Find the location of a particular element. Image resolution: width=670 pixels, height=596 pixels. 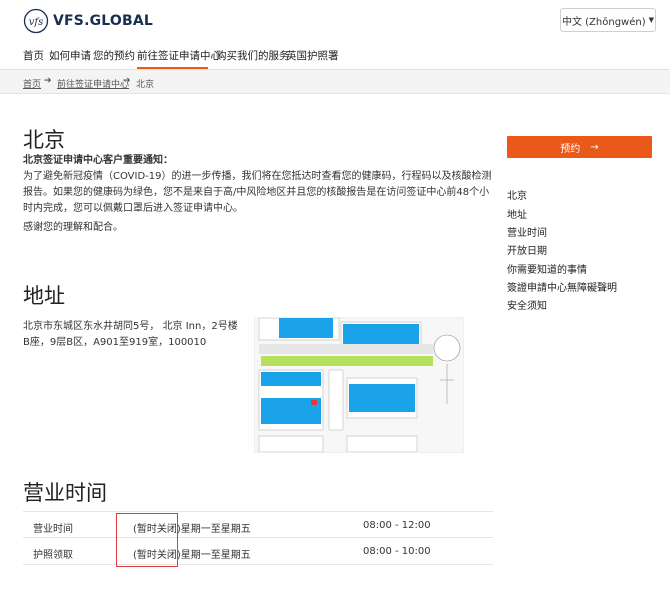

sidebar-link-address: 地址 is located at coordinates (517, 213).